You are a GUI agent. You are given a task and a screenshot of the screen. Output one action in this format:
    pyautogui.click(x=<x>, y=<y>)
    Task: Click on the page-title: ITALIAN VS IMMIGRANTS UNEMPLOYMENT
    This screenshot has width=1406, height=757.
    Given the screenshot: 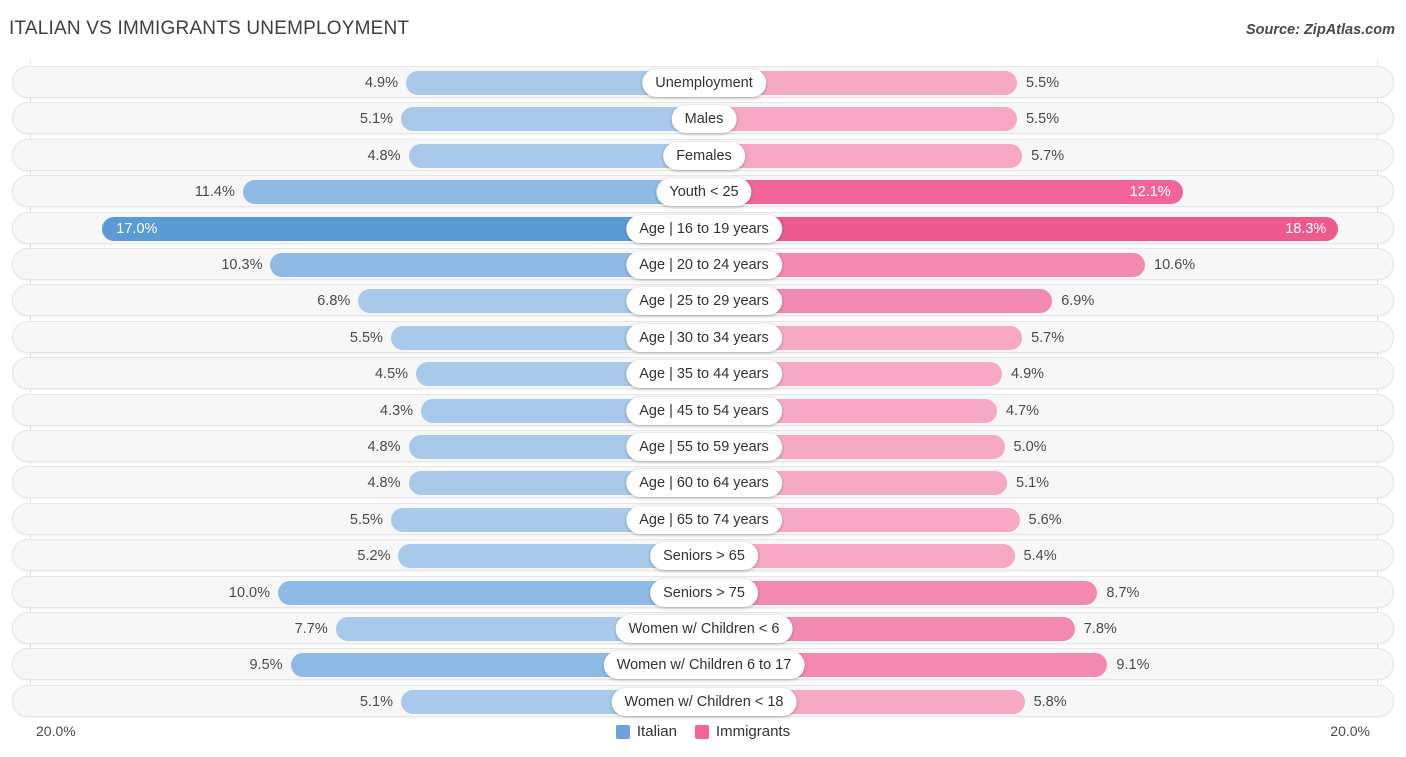 What is the action you would take?
    pyautogui.click(x=209, y=28)
    